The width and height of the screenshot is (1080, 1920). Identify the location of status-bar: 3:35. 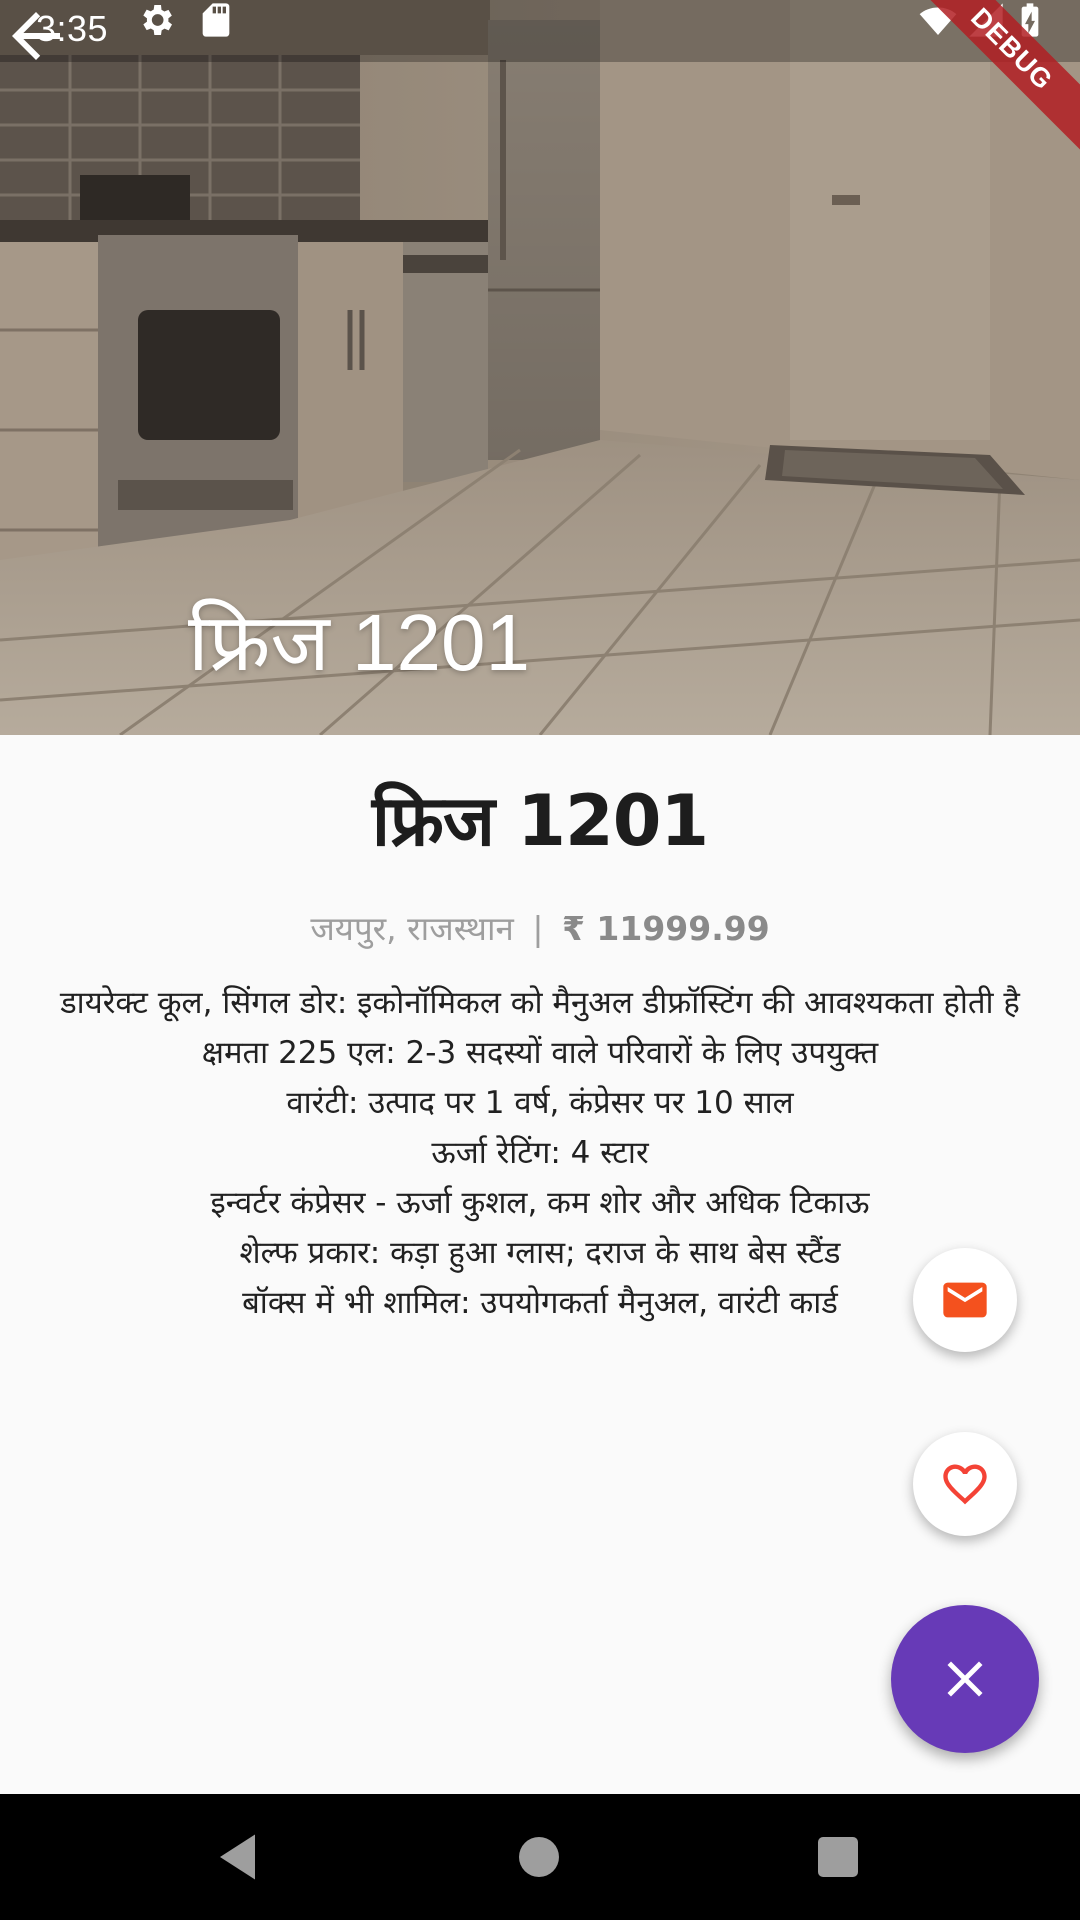
(540, 31).